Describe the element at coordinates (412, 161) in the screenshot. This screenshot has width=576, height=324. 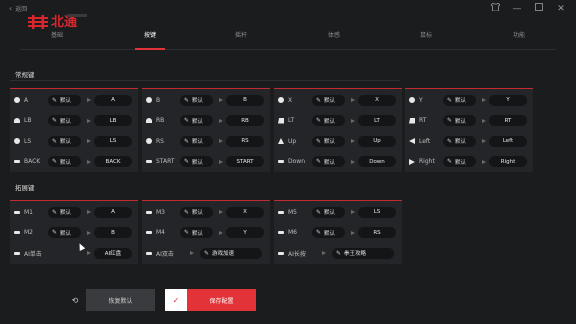
I see `triangle-right-icon` at that location.